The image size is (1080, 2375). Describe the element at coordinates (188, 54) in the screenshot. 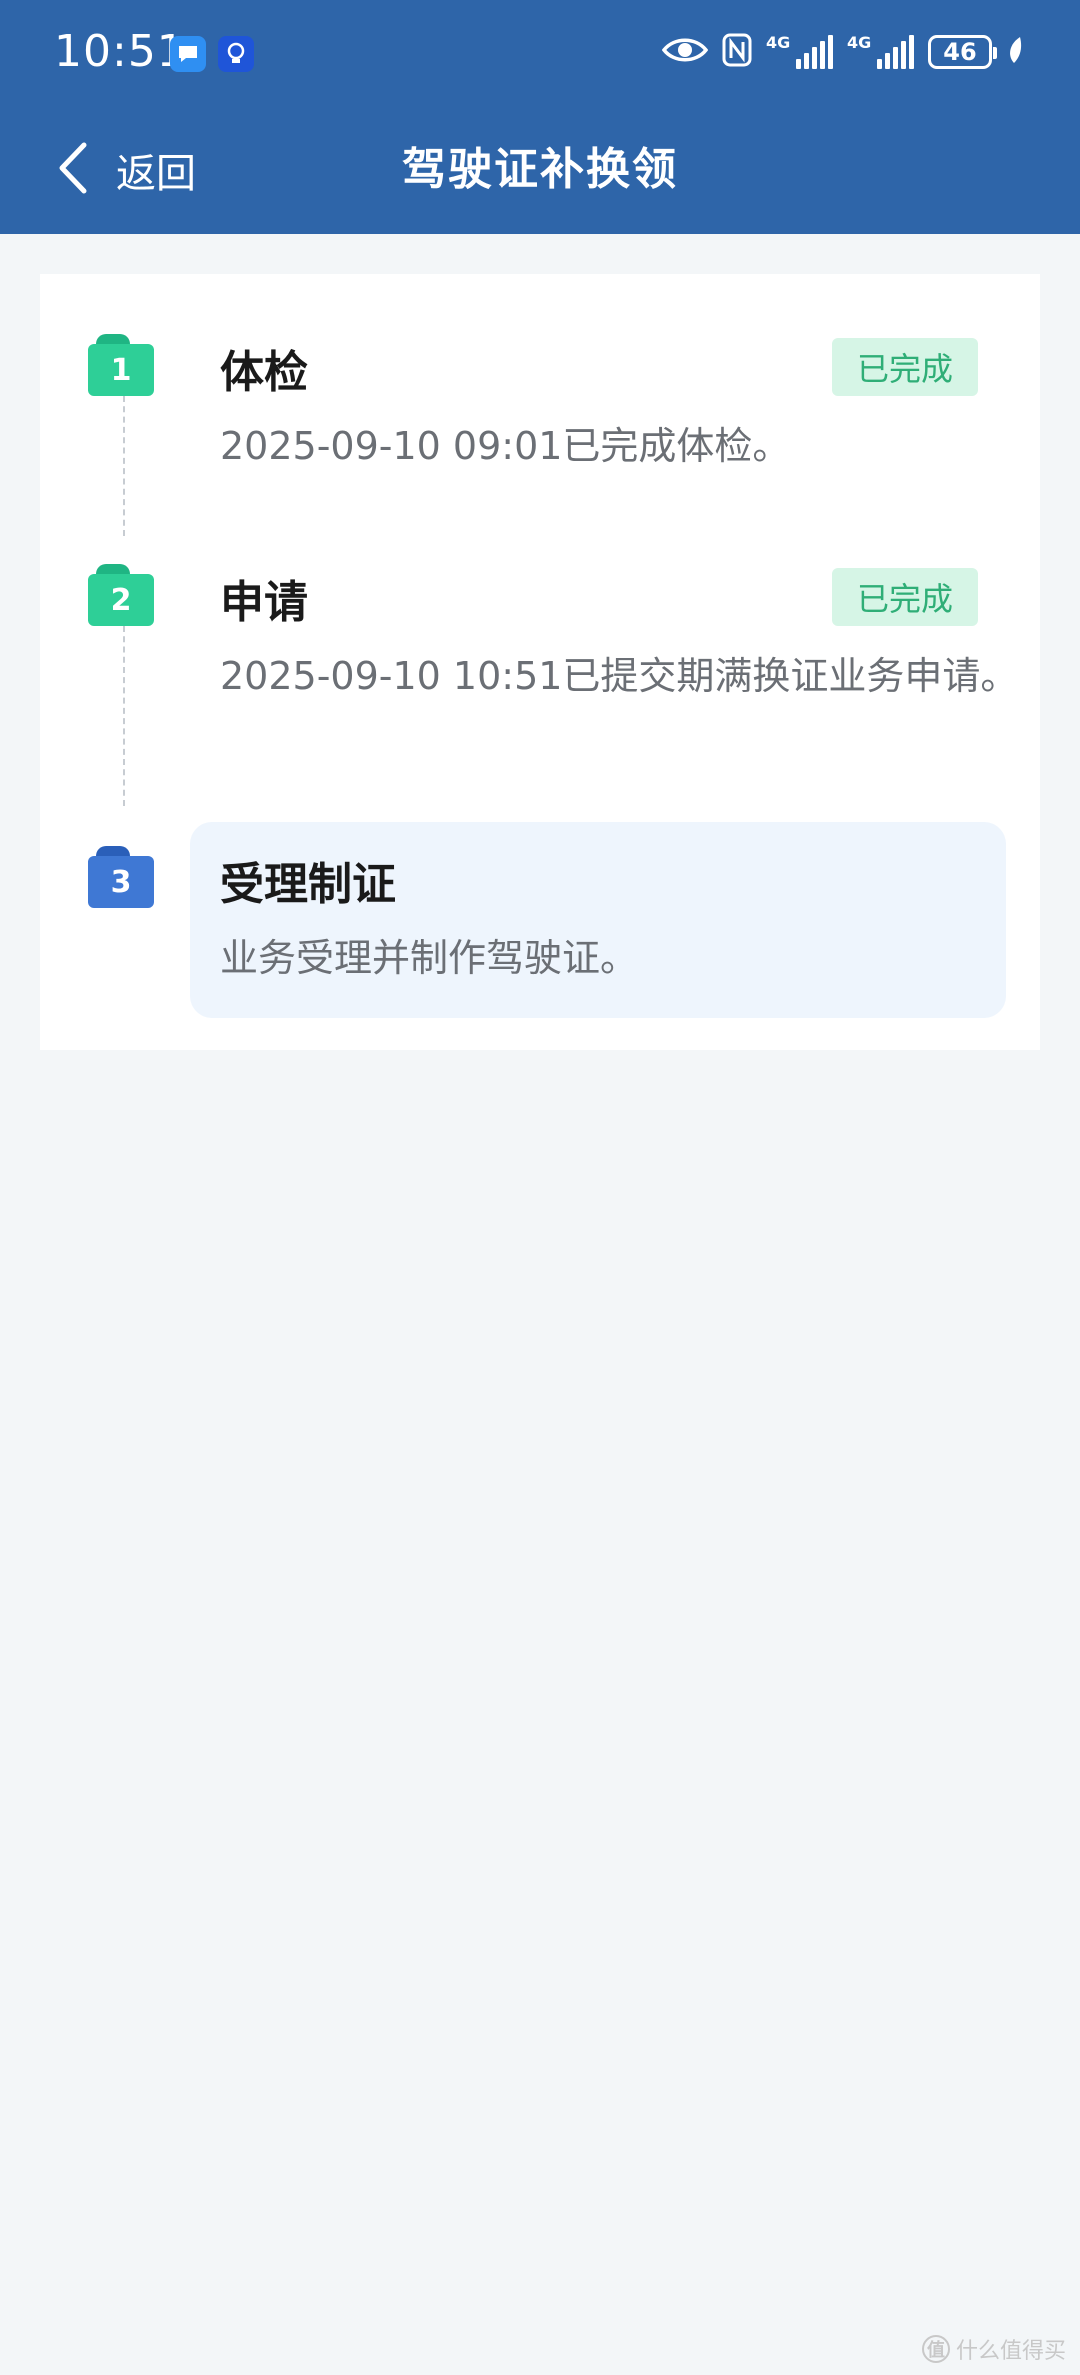

I see `message-app-icon` at that location.